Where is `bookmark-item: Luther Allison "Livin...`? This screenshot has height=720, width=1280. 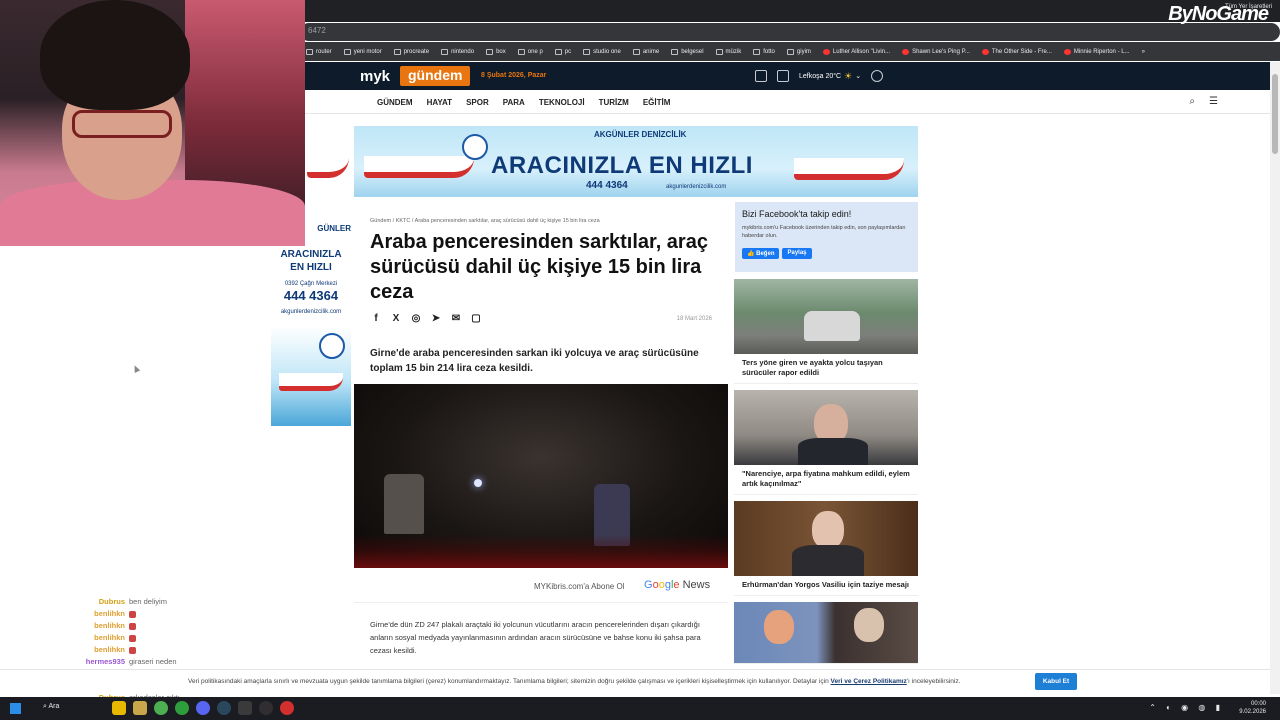
bookmark-item: Luther Allison "Livin... is located at coordinates (856, 51).